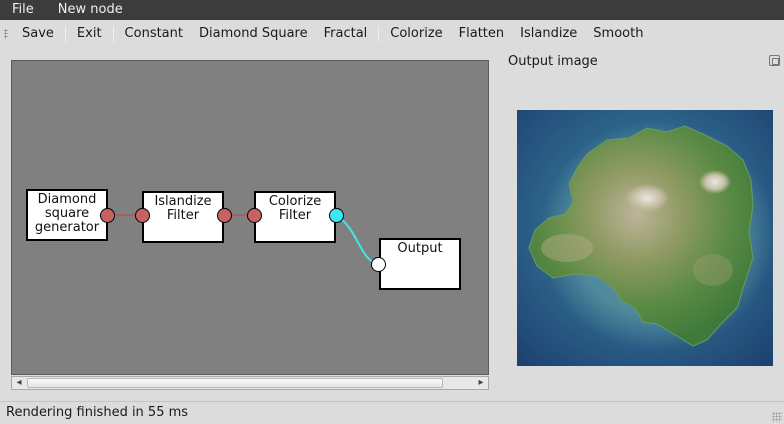 The height and width of the screenshot is (424, 784). Describe the element at coordinates (553, 61) in the screenshot. I see `output-panel-title: Output image` at that location.